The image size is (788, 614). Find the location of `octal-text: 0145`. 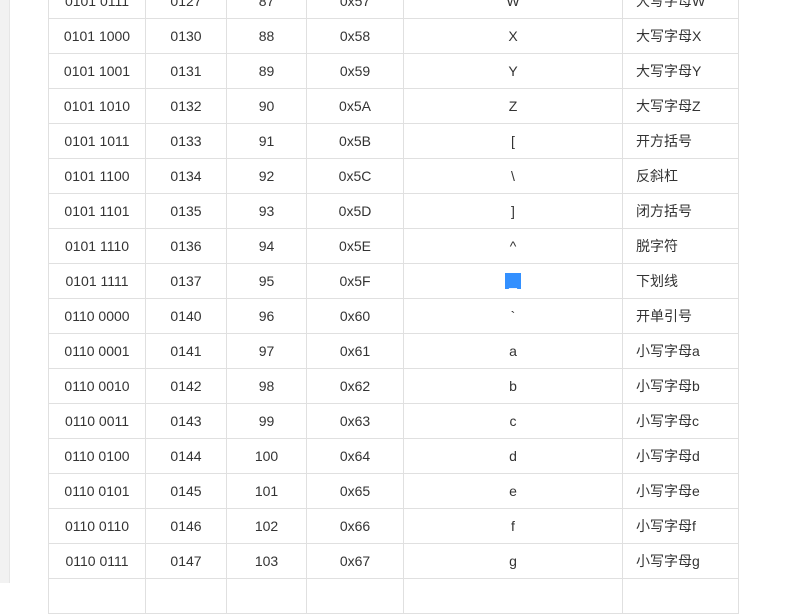

octal-text: 0145 is located at coordinates (186, 491).